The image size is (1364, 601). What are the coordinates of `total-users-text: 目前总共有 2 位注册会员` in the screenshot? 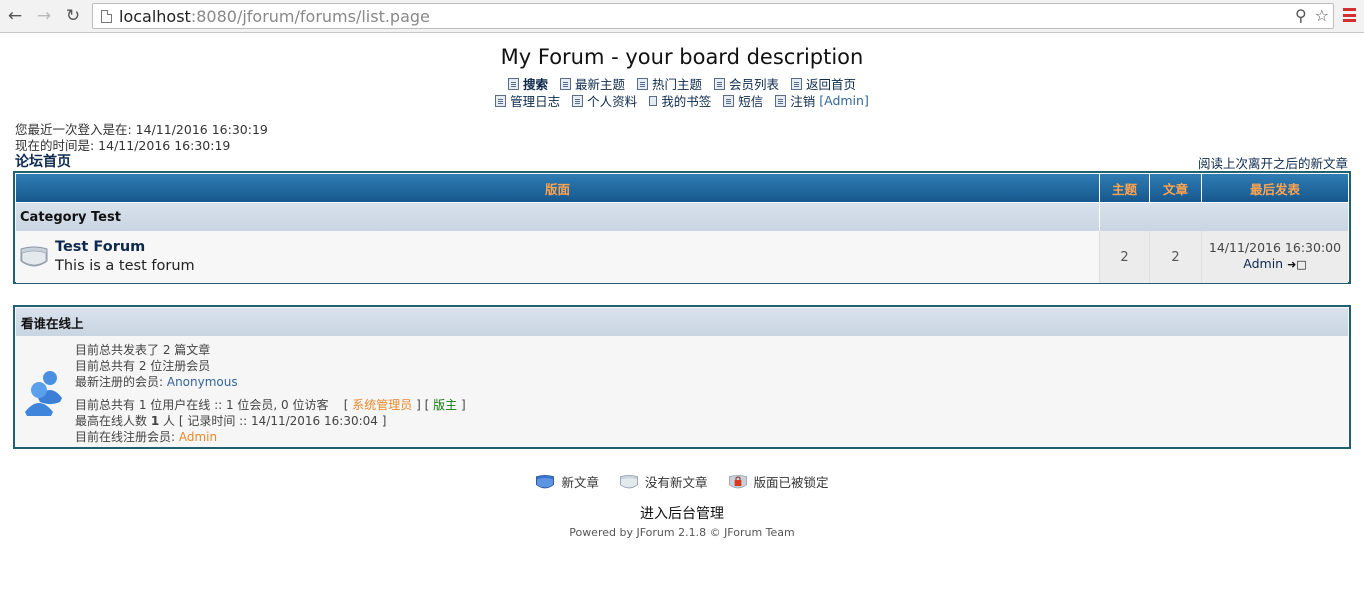 It's located at (143, 366).